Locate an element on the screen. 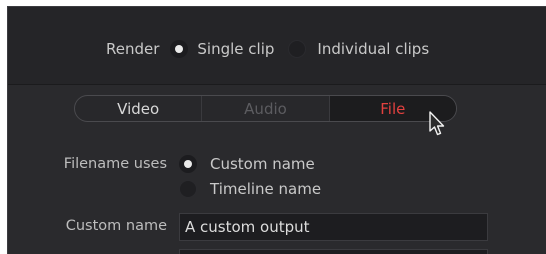 The image size is (546, 254). individual-clips-radio is located at coordinates (297, 49).